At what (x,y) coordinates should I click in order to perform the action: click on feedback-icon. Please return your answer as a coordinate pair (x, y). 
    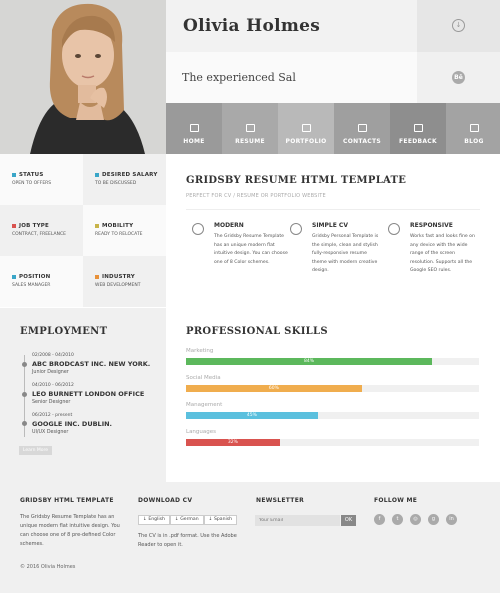
    Looking at the image, I should click on (418, 128).